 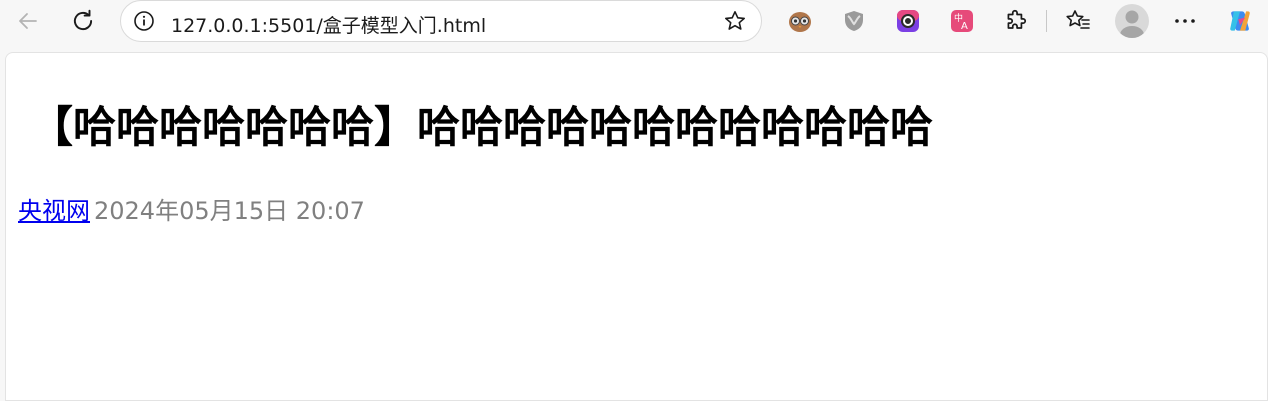 I want to click on camera-extension-button, so click(x=908, y=21).